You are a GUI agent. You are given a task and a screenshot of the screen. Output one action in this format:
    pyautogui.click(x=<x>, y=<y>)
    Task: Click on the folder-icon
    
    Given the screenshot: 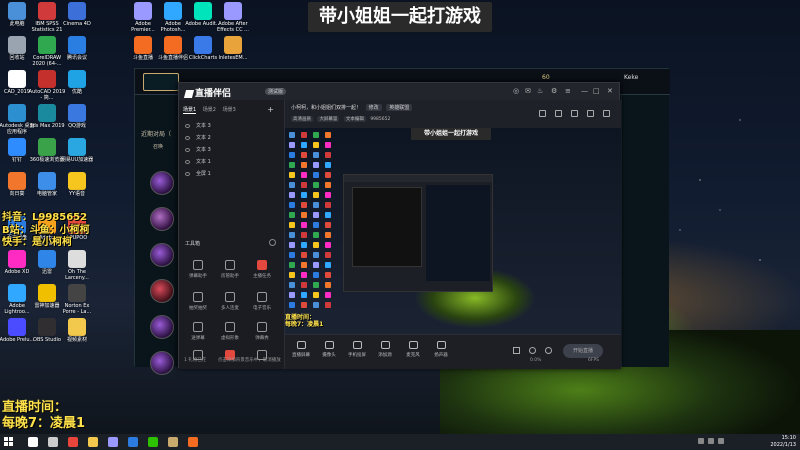 What is the action you would take?
    pyautogui.click(x=93, y=442)
    